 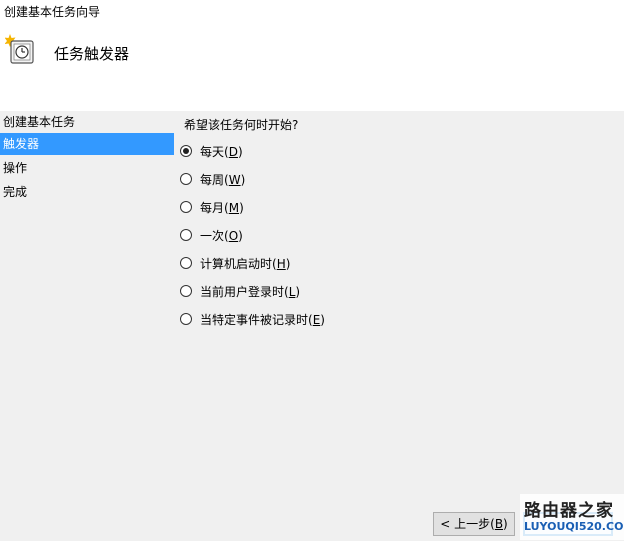 What do you see at coordinates (245, 264) in the screenshot?
I see `radio-label-at-startup: 计算机启动时(H)` at bounding box center [245, 264].